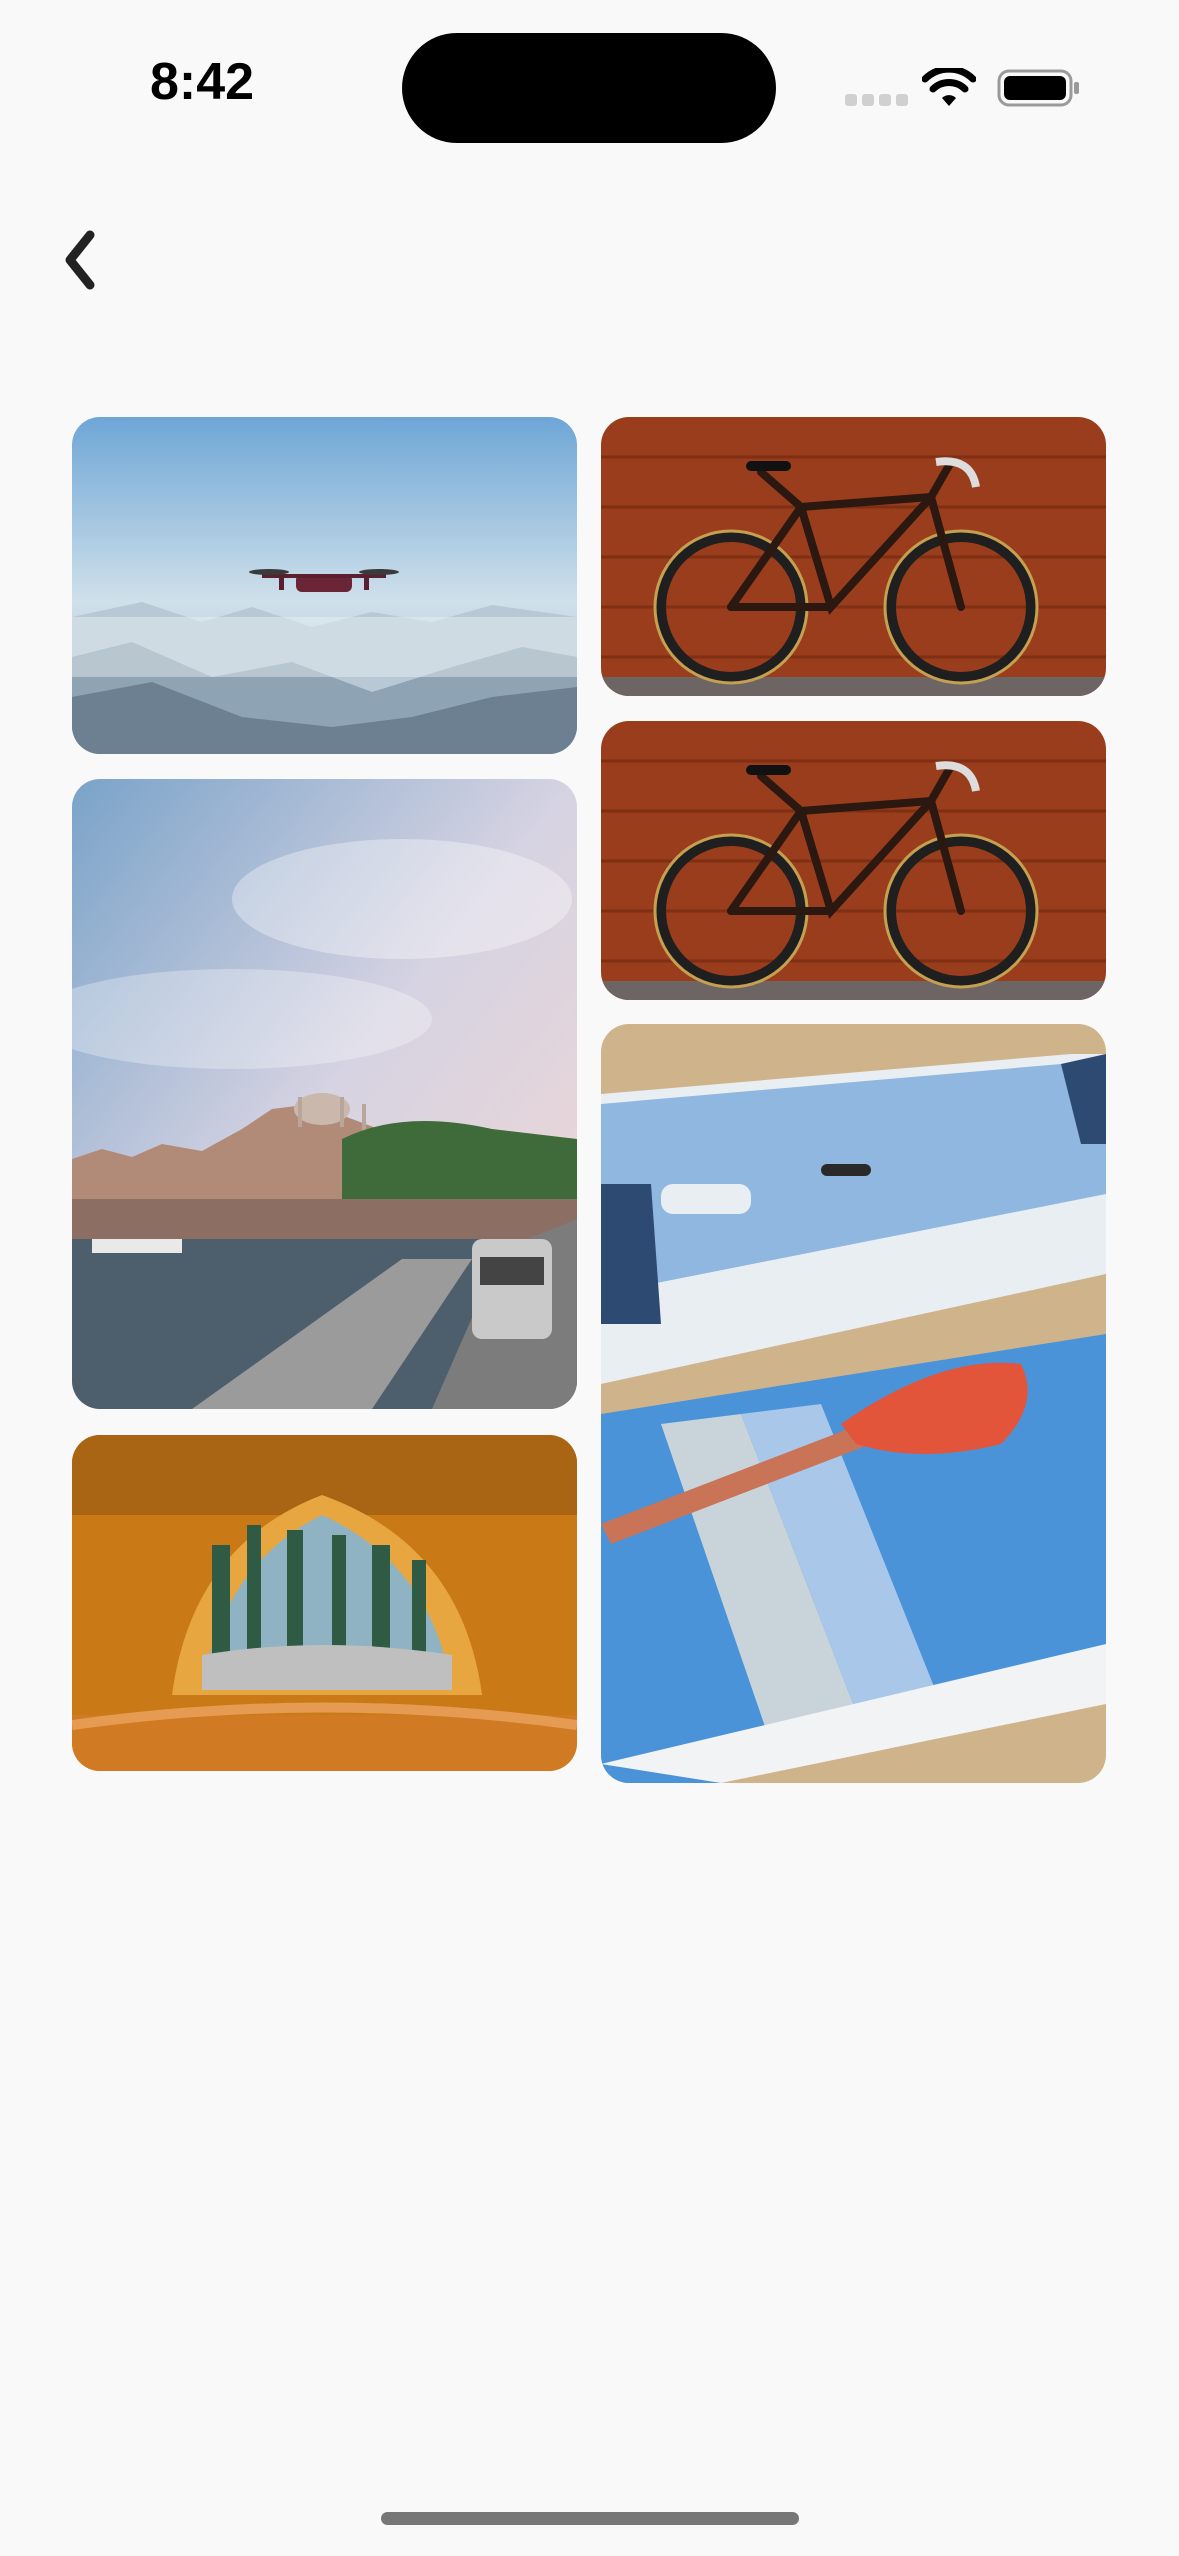 The image size is (1179, 2556). I want to click on photo-tent-forest-view, so click(324, 1603).